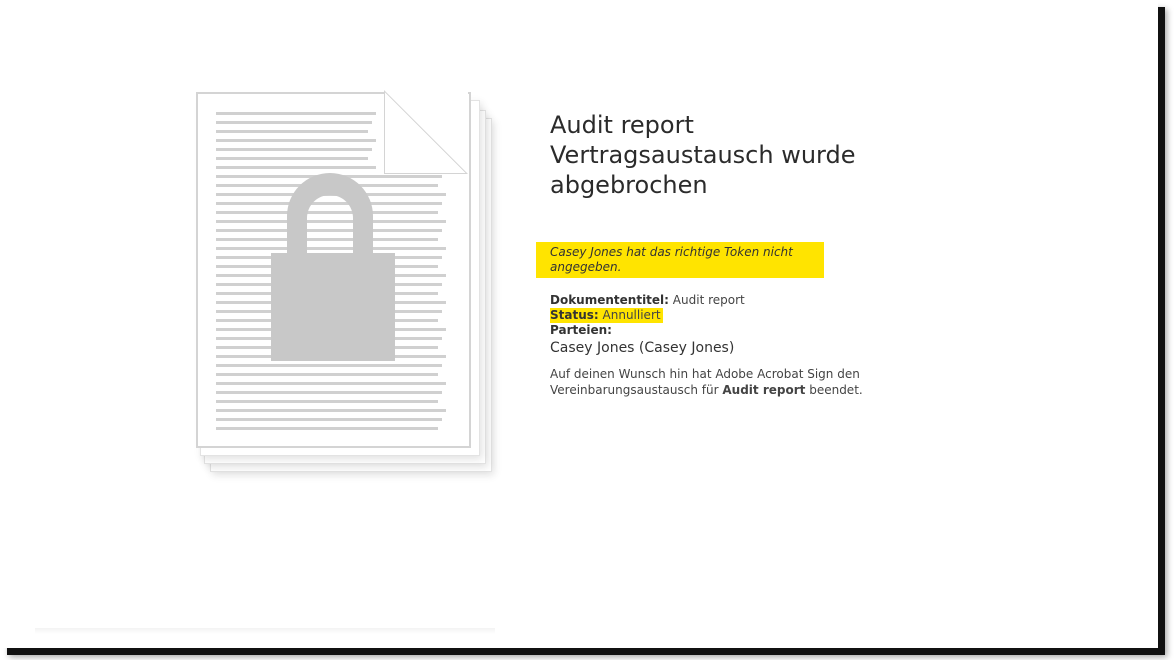  I want to click on parties-row: Parteien:, so click(715, 330).